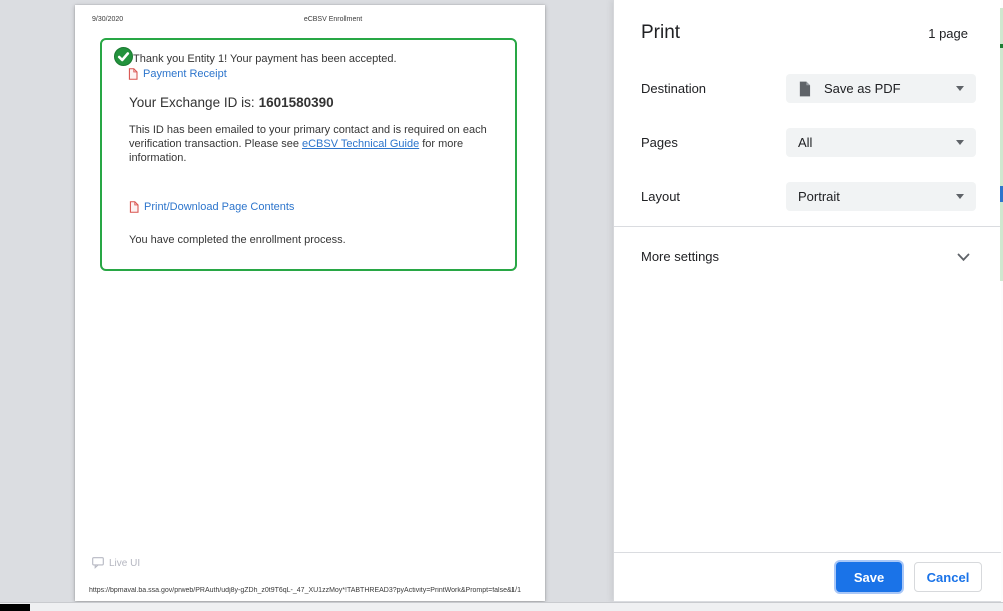 The width and height of the screenshot is (1003, 611). I want to click on payment-receipt-link: Payment Receipt, so click(177, 74).